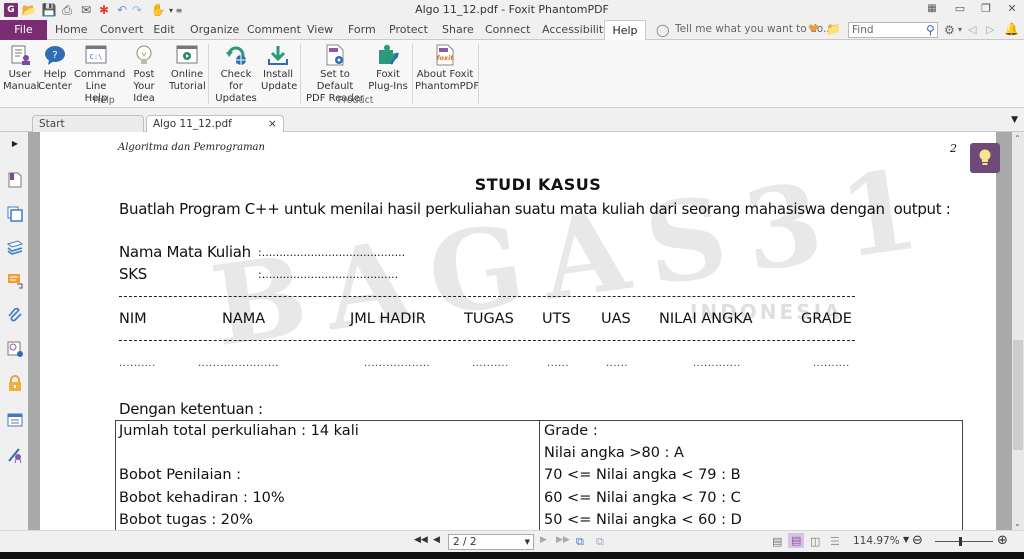 This screenshot has width=1024, height=559. Describe the element at coordinates (335, 55) in the screenshot. I see `default-reader-icon` at that location.